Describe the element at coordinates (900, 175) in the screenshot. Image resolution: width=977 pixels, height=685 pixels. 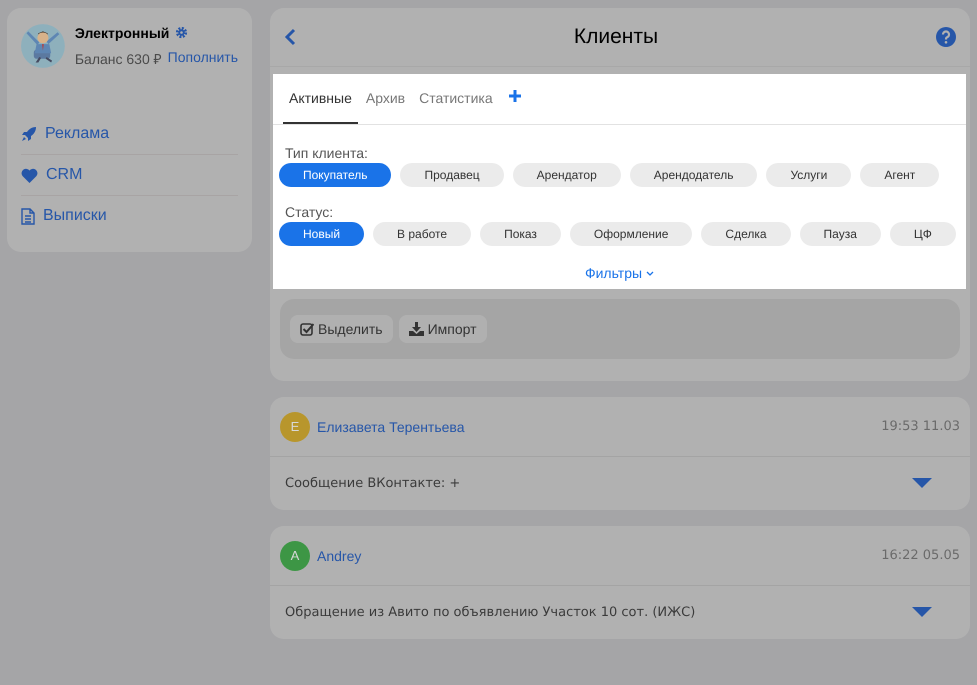
I see `filter-chip: Агент` at that location.